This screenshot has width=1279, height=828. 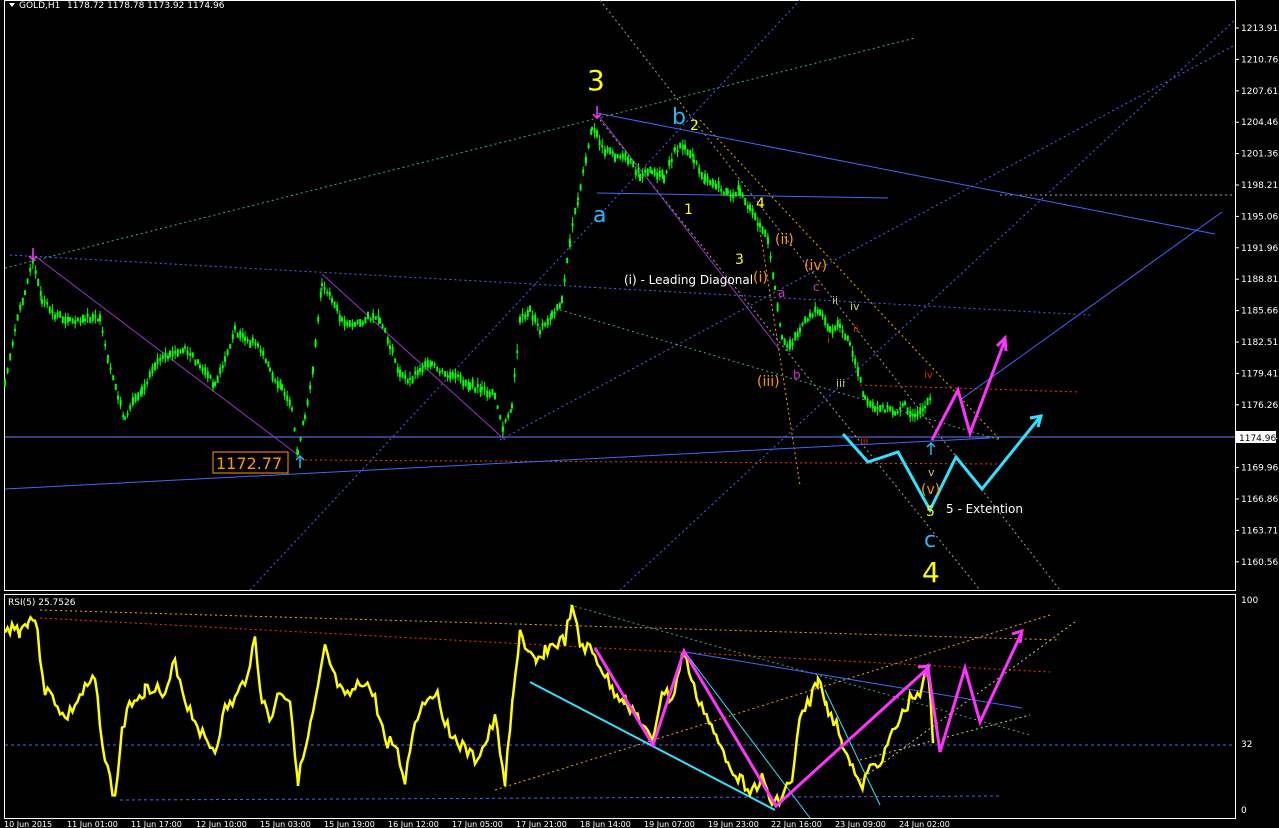 What do you see at coordinates (984, 509) in the screenshot?
I see `extention-note: 5 - Extention` at bounding box center [984, 509].